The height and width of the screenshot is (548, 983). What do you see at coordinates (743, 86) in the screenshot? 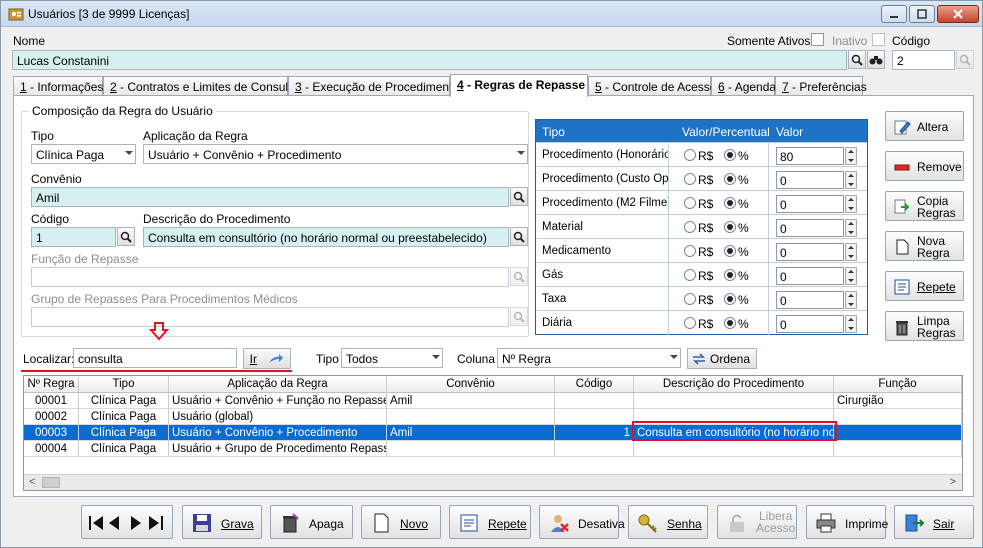
I see `tab-agenda: 6 - Agenda` at bounding box center [743, 86].